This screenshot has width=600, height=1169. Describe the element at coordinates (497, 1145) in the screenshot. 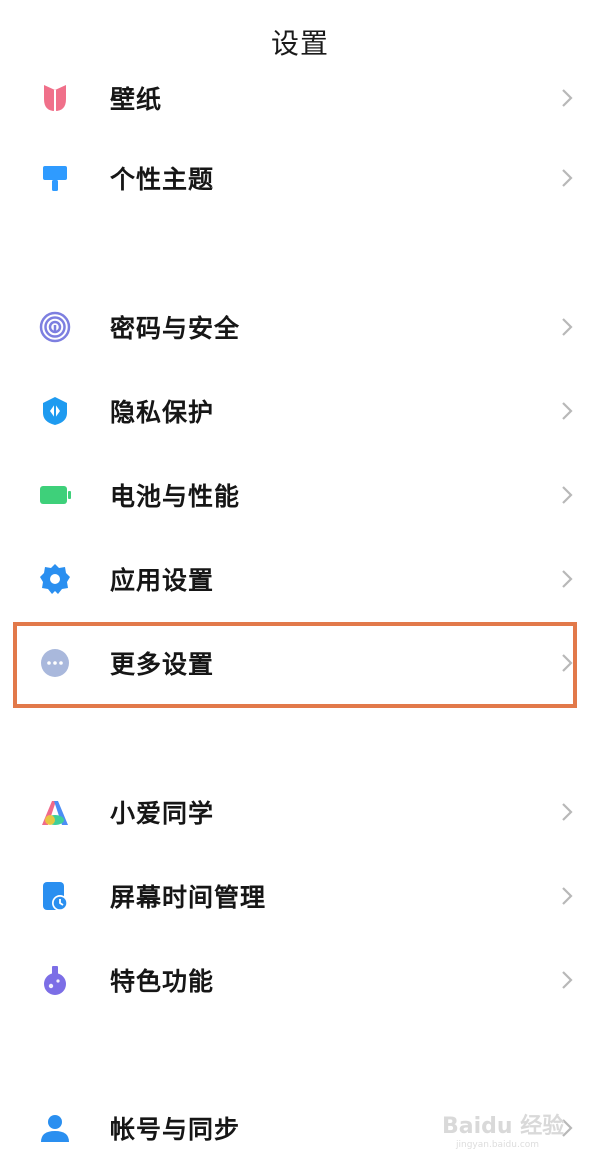

I see `svg-text: jingyan.baidu.com` at that location.